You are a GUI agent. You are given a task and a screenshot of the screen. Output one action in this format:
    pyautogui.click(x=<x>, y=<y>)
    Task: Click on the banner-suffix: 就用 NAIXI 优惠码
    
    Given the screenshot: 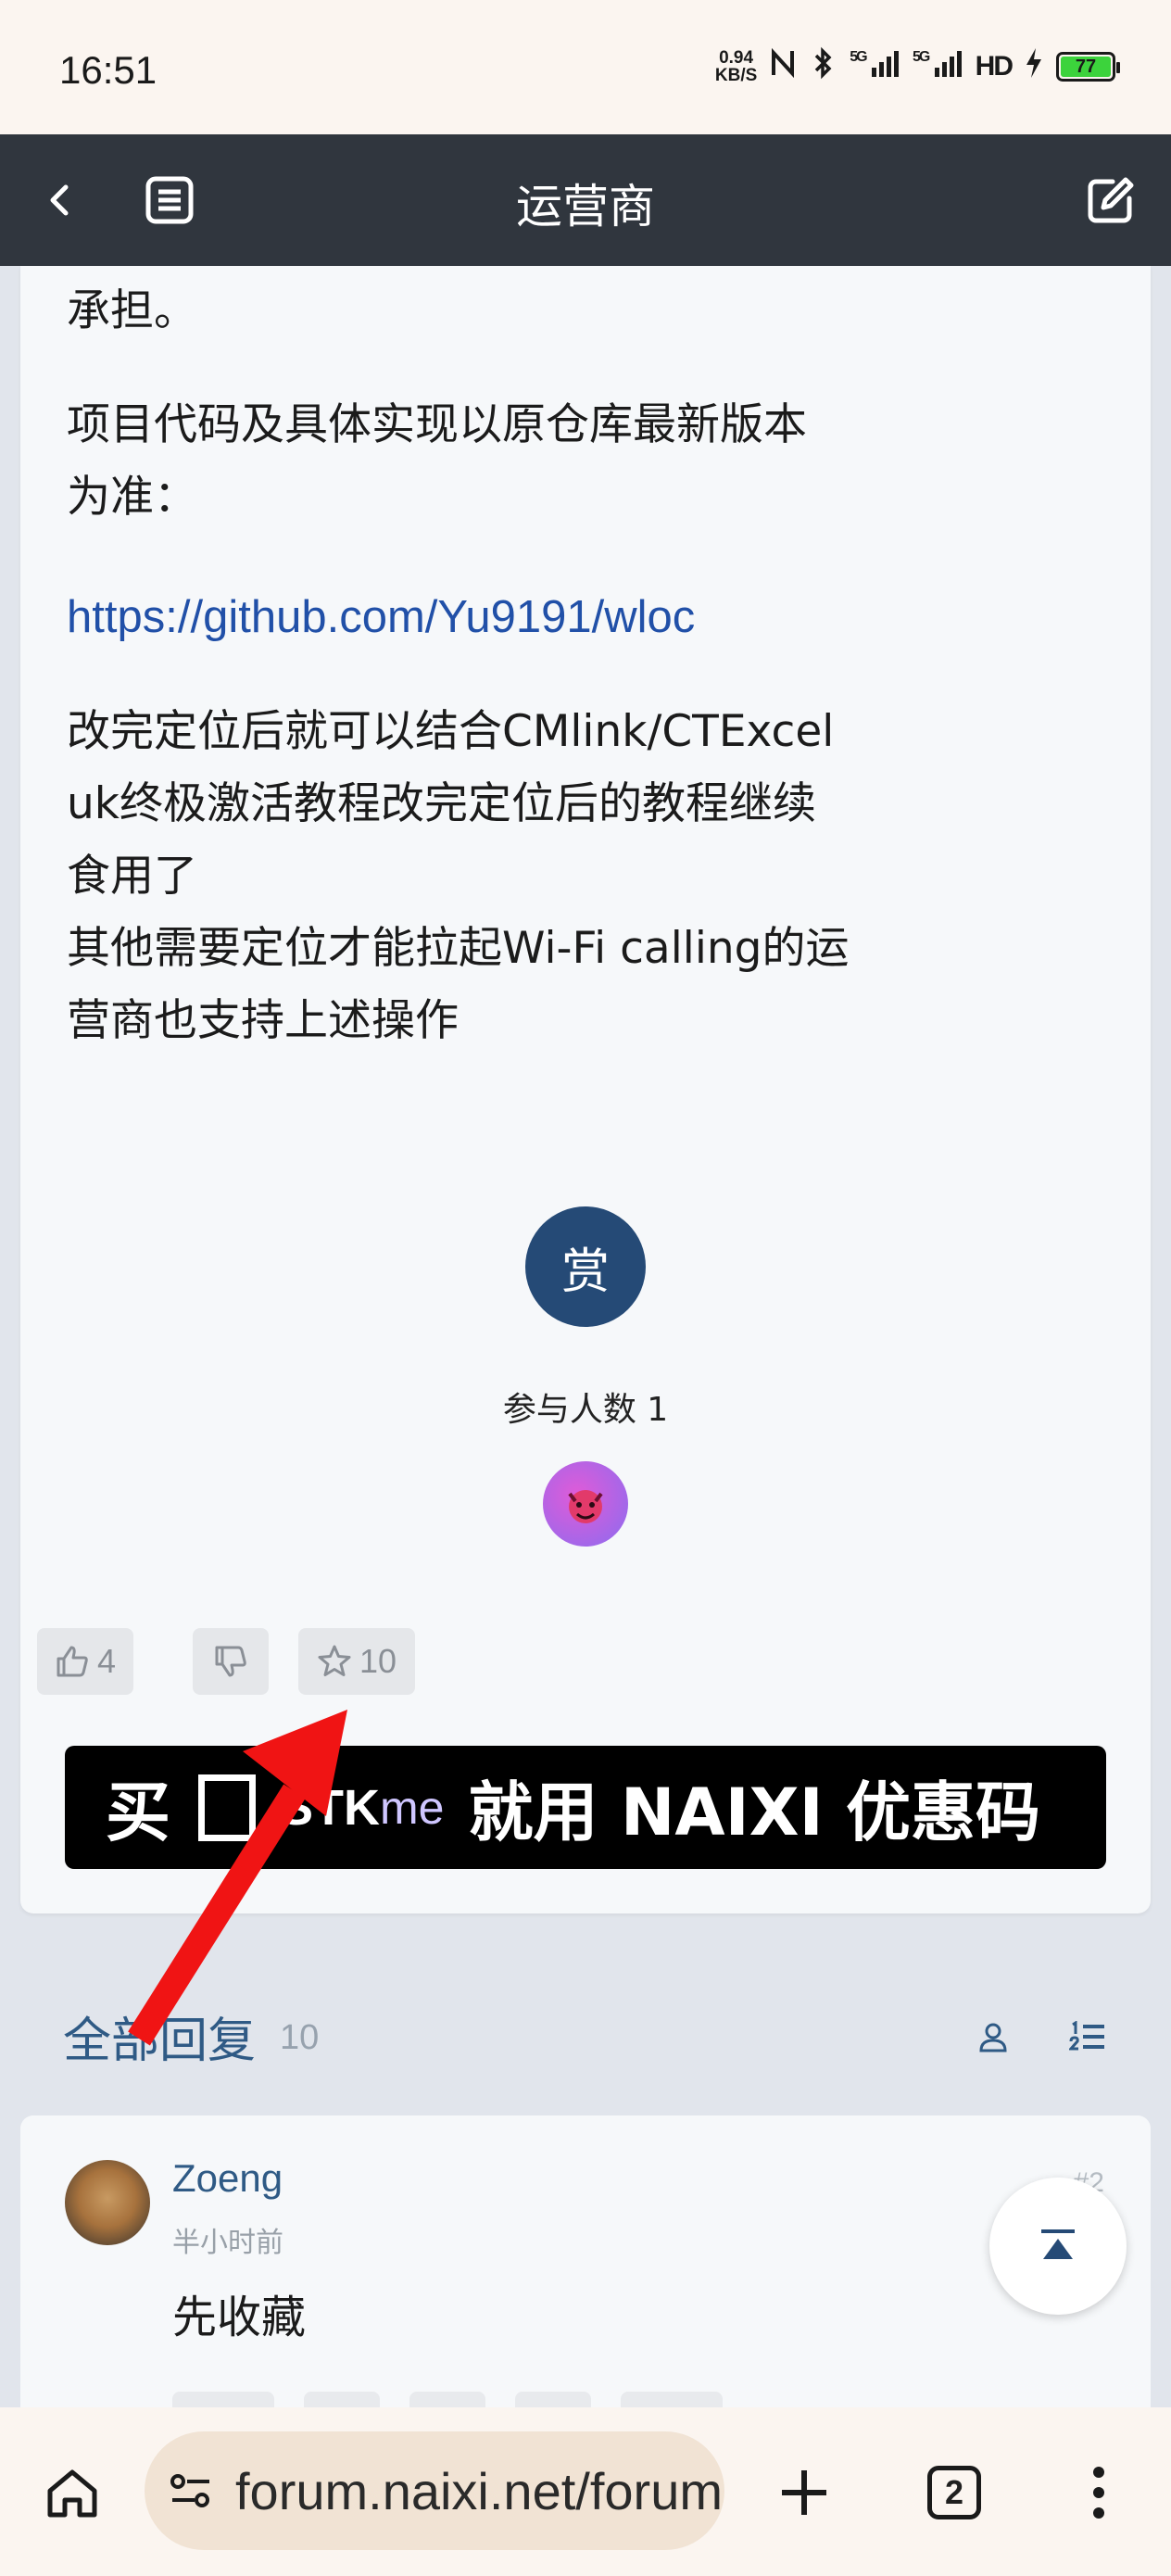 What is the action you would take?
    pyautogui.click(x=755, y=1812)
    